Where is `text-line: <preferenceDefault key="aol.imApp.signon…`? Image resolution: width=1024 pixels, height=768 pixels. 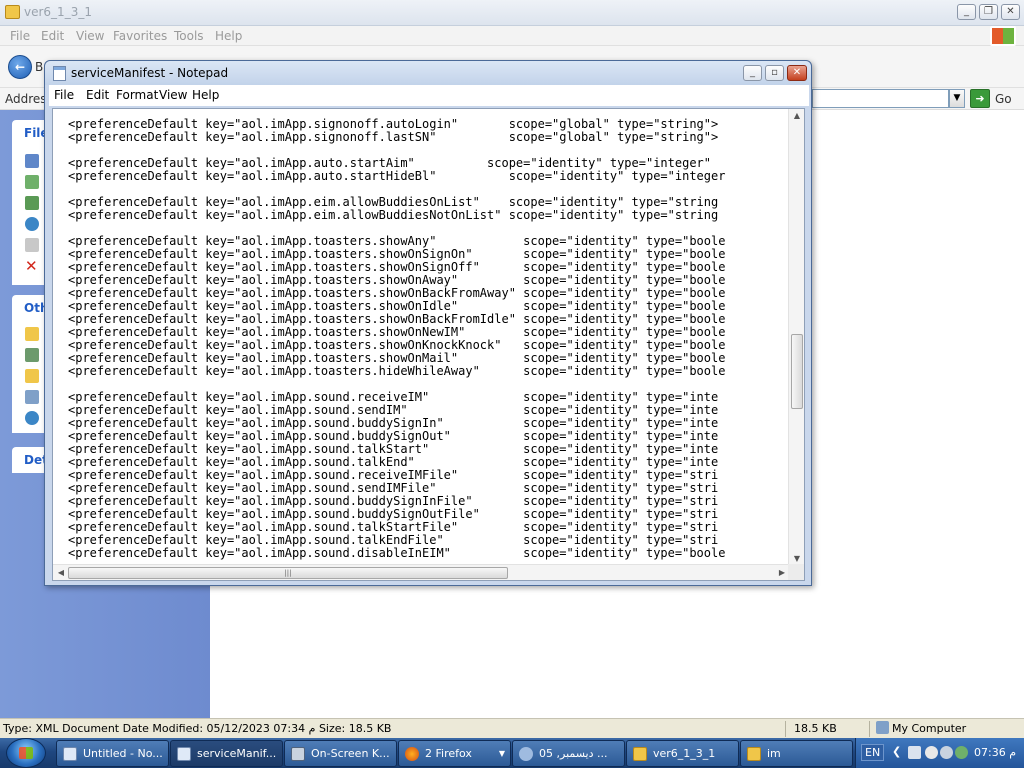 text-line: <preferenceDefault key="aol.imApp.signon… is located at coordinates (393, 137).